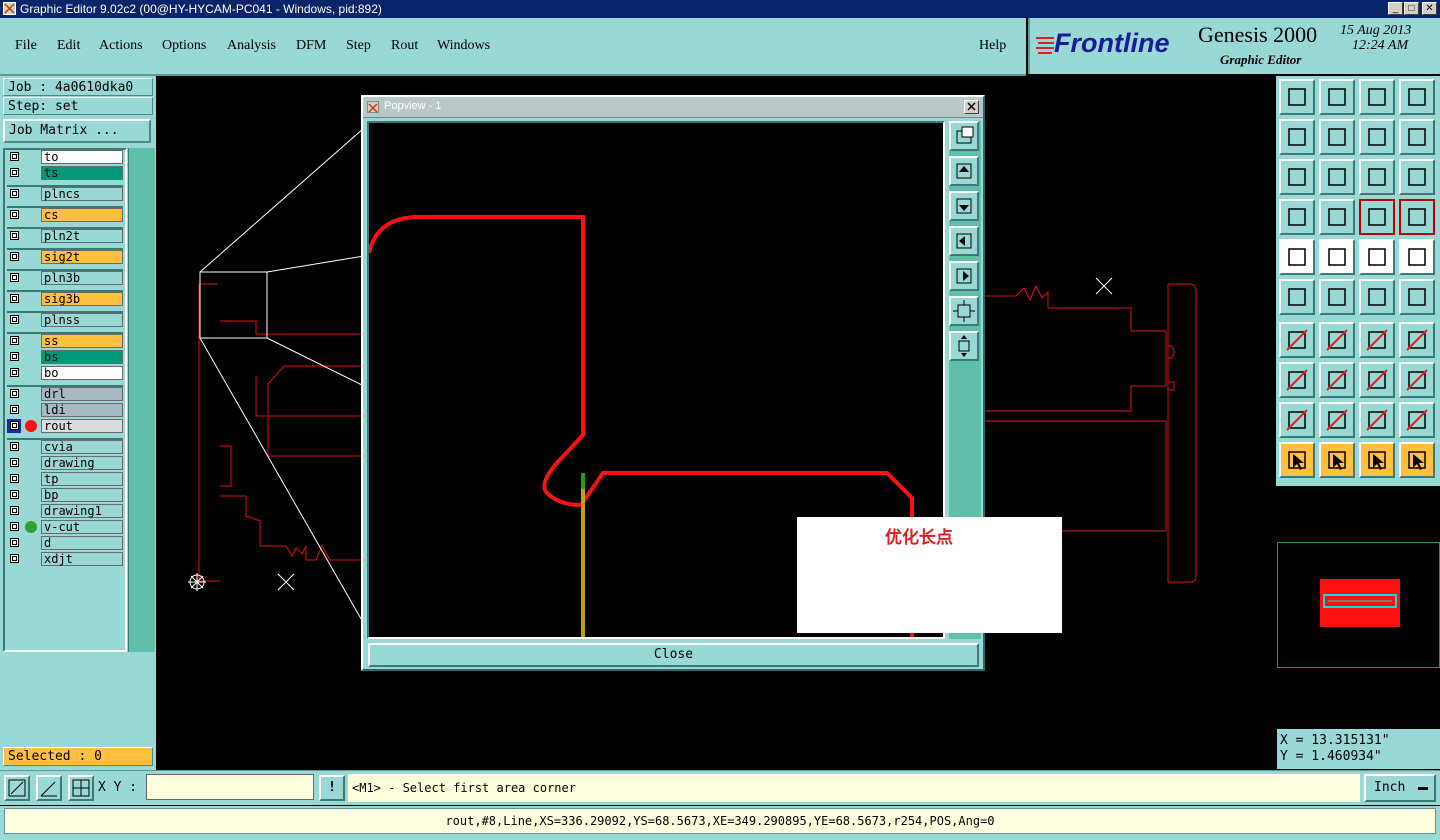 The image size is (1440, 840). I want to click on triangle-red-icon, so click(1337, 420).